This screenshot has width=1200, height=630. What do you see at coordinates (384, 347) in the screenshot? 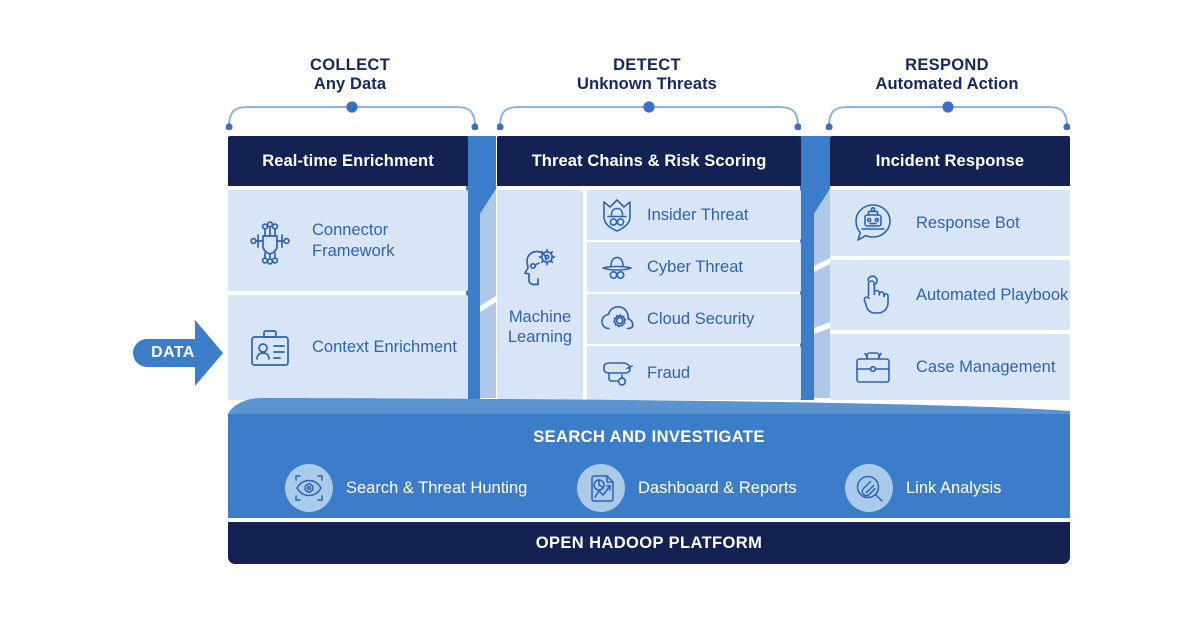
I see `panel-context-enrichment-label: Context Enrichment` at bounding box center [384, 347].